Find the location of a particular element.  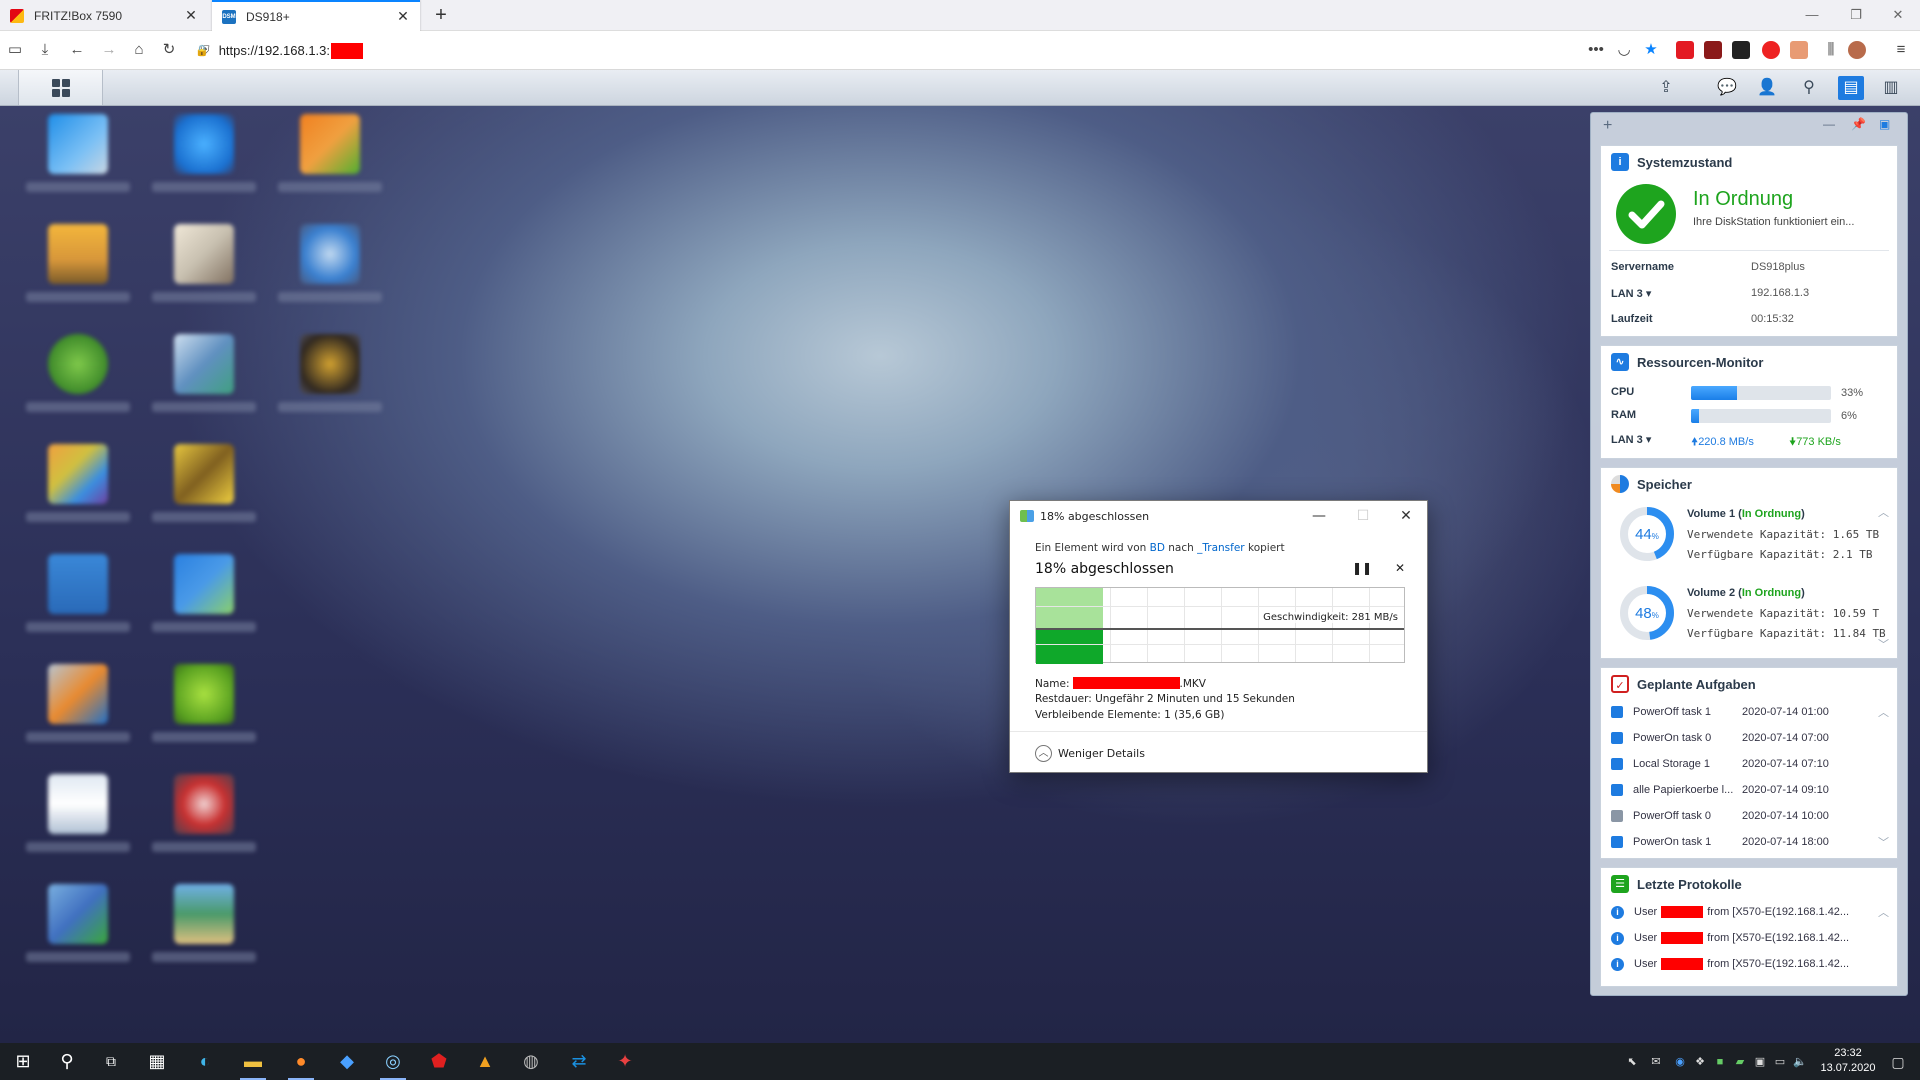

file-explorer-icon: ▬ is located at coordinates (253, 1063).